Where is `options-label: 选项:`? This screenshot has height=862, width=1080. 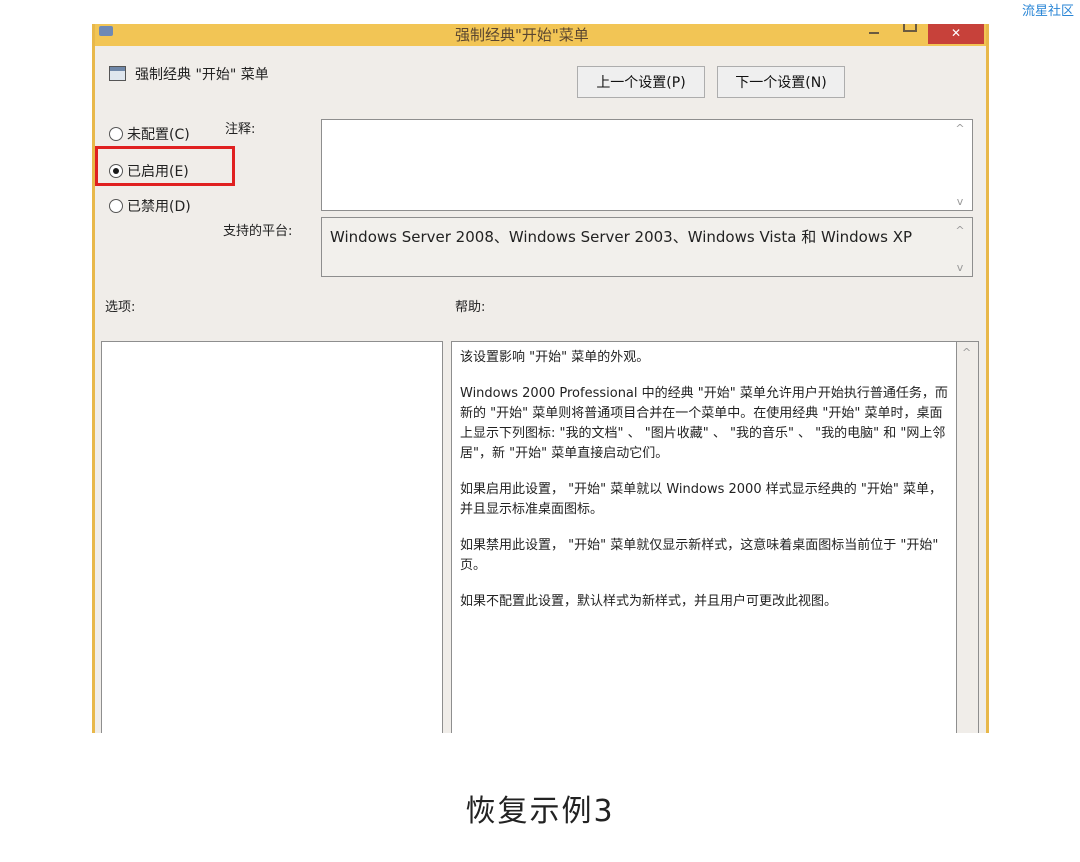
options-label: 选项: is located at coordinates (120, 307).